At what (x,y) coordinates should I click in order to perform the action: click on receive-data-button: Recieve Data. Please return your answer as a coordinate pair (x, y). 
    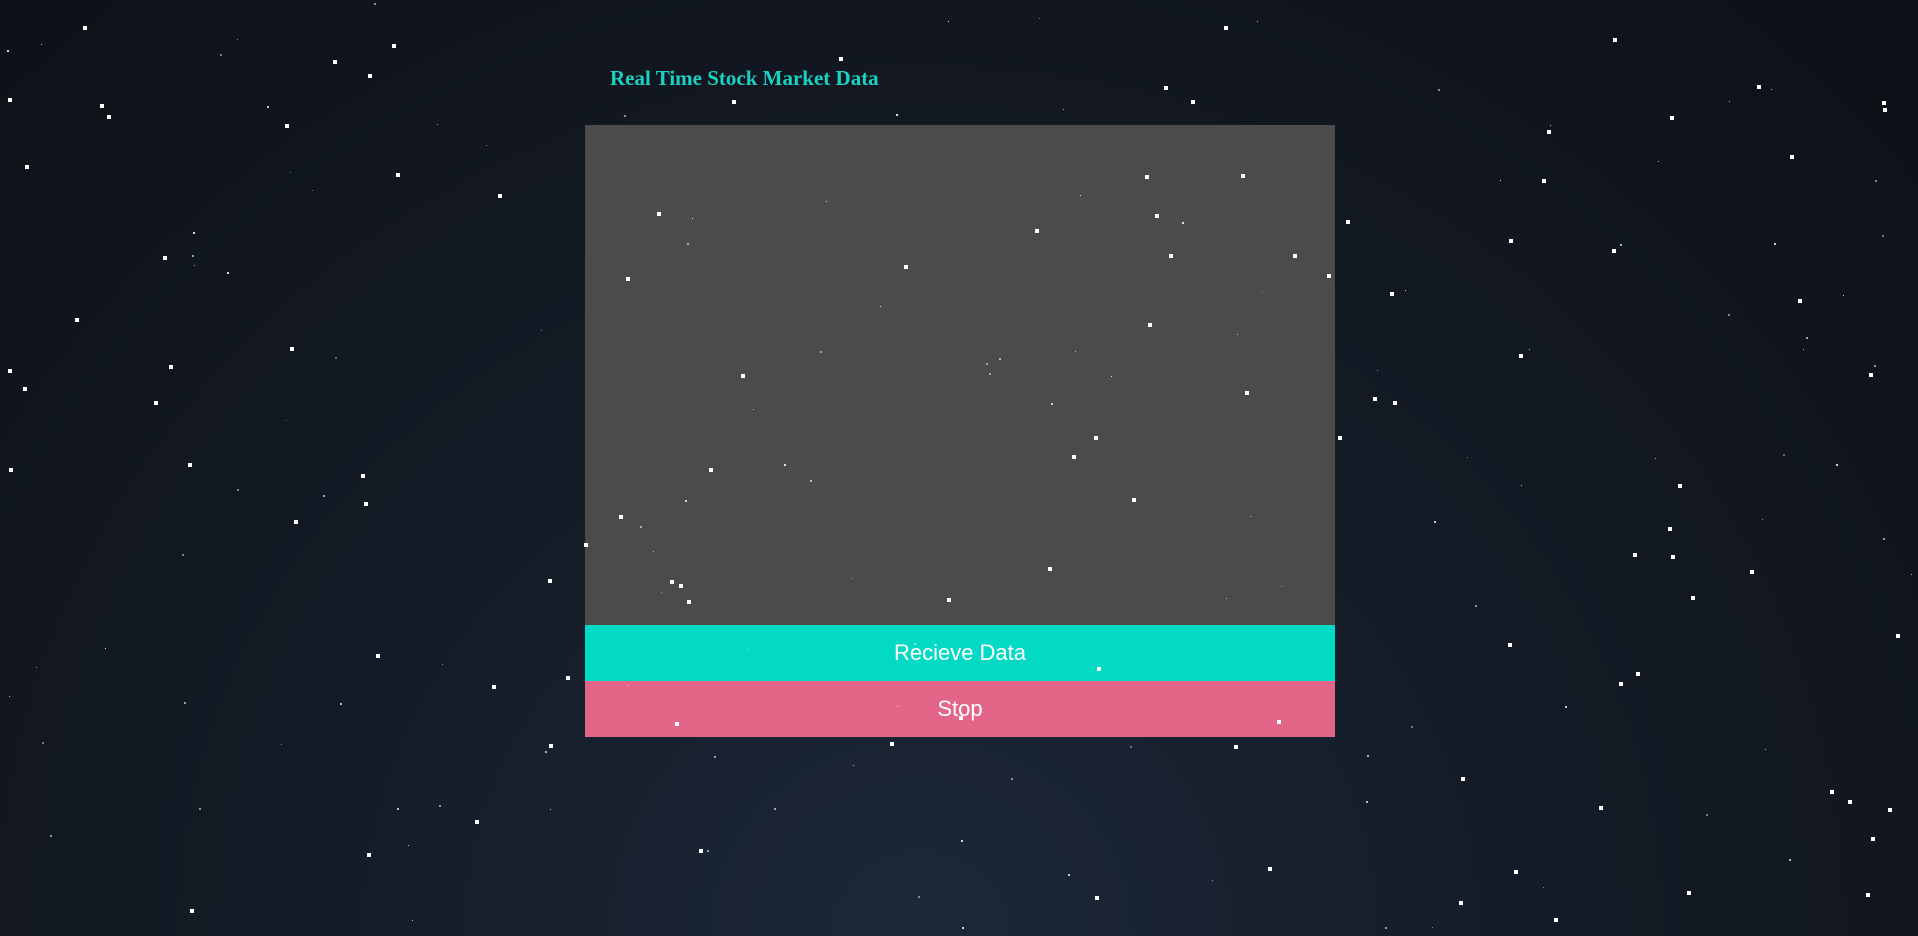
    Looking at the image, I should click on (960, 653).